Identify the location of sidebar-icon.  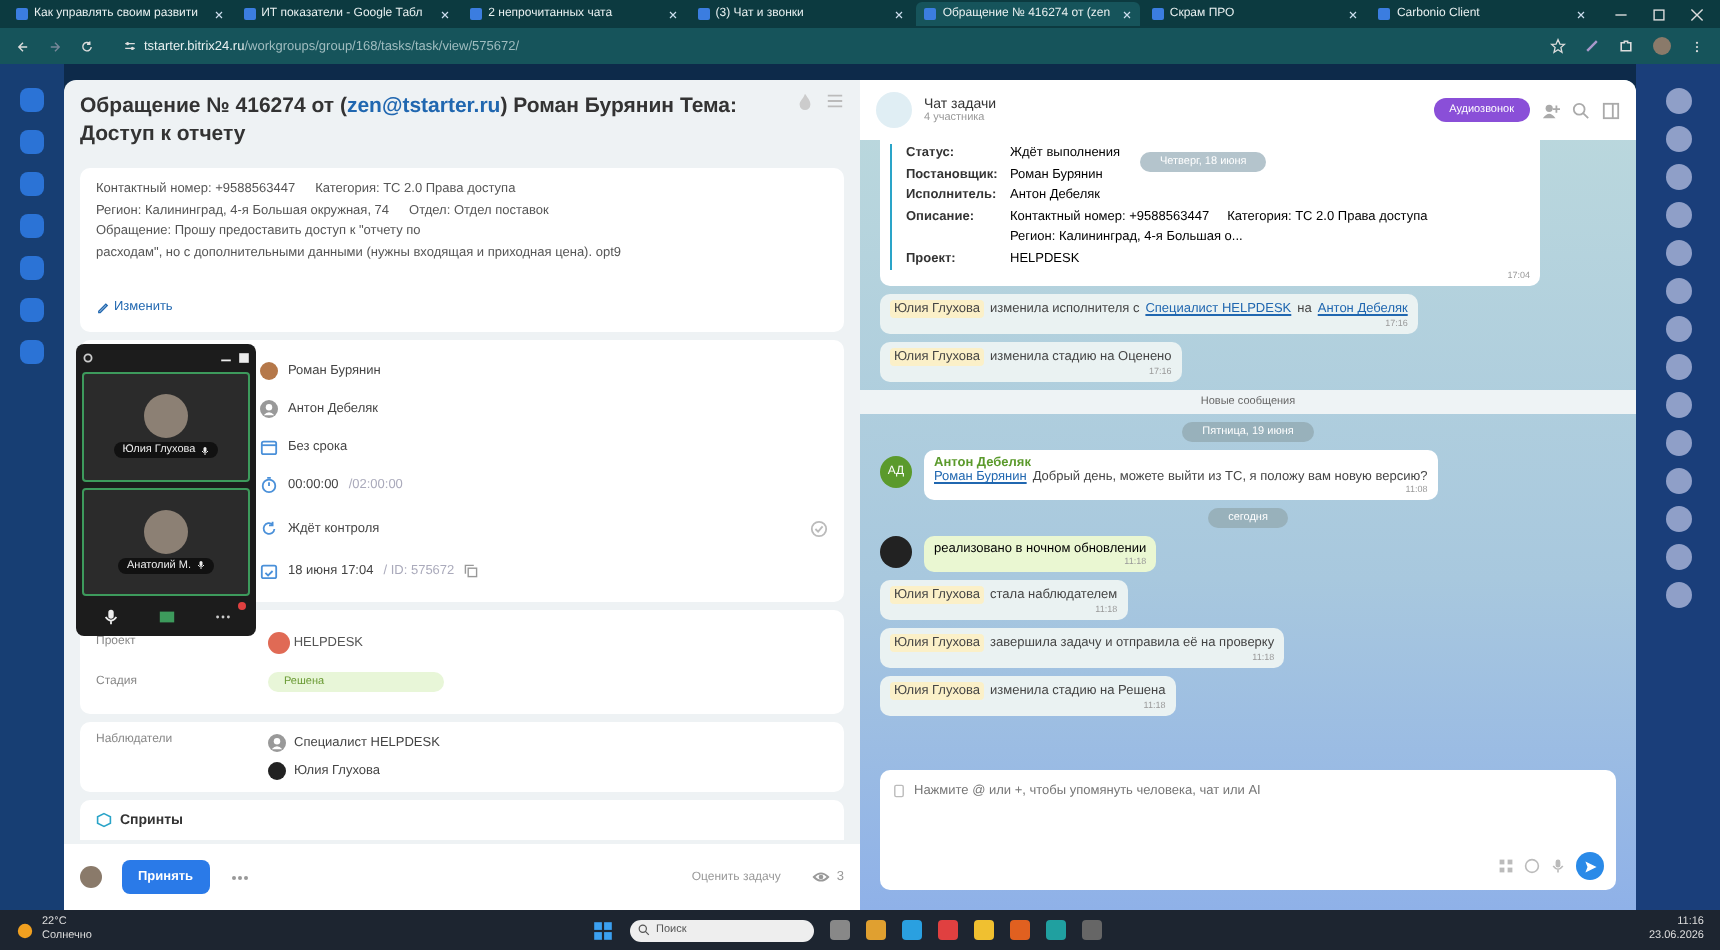
(1611, 110).